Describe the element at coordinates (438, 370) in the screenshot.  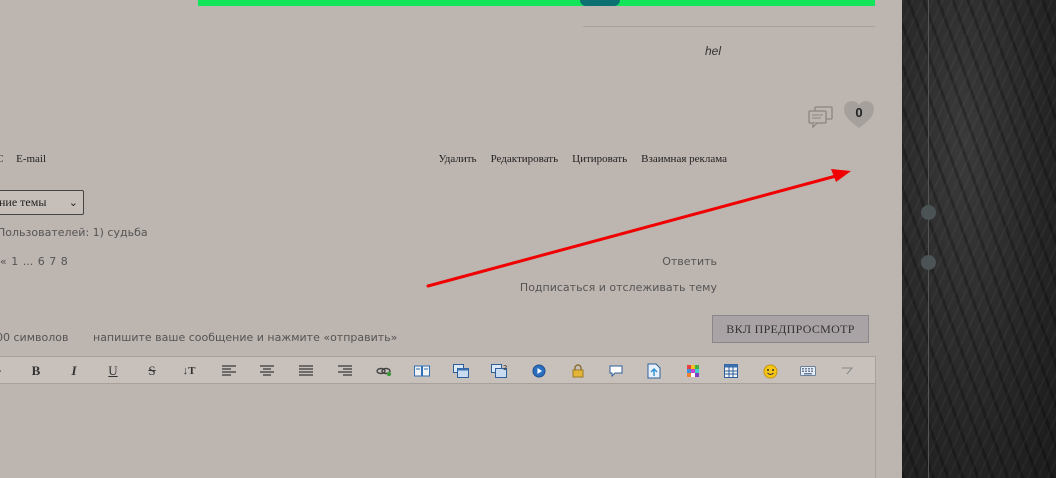
I see `editor-toolbar: B I U S ↓T 2` at that location.